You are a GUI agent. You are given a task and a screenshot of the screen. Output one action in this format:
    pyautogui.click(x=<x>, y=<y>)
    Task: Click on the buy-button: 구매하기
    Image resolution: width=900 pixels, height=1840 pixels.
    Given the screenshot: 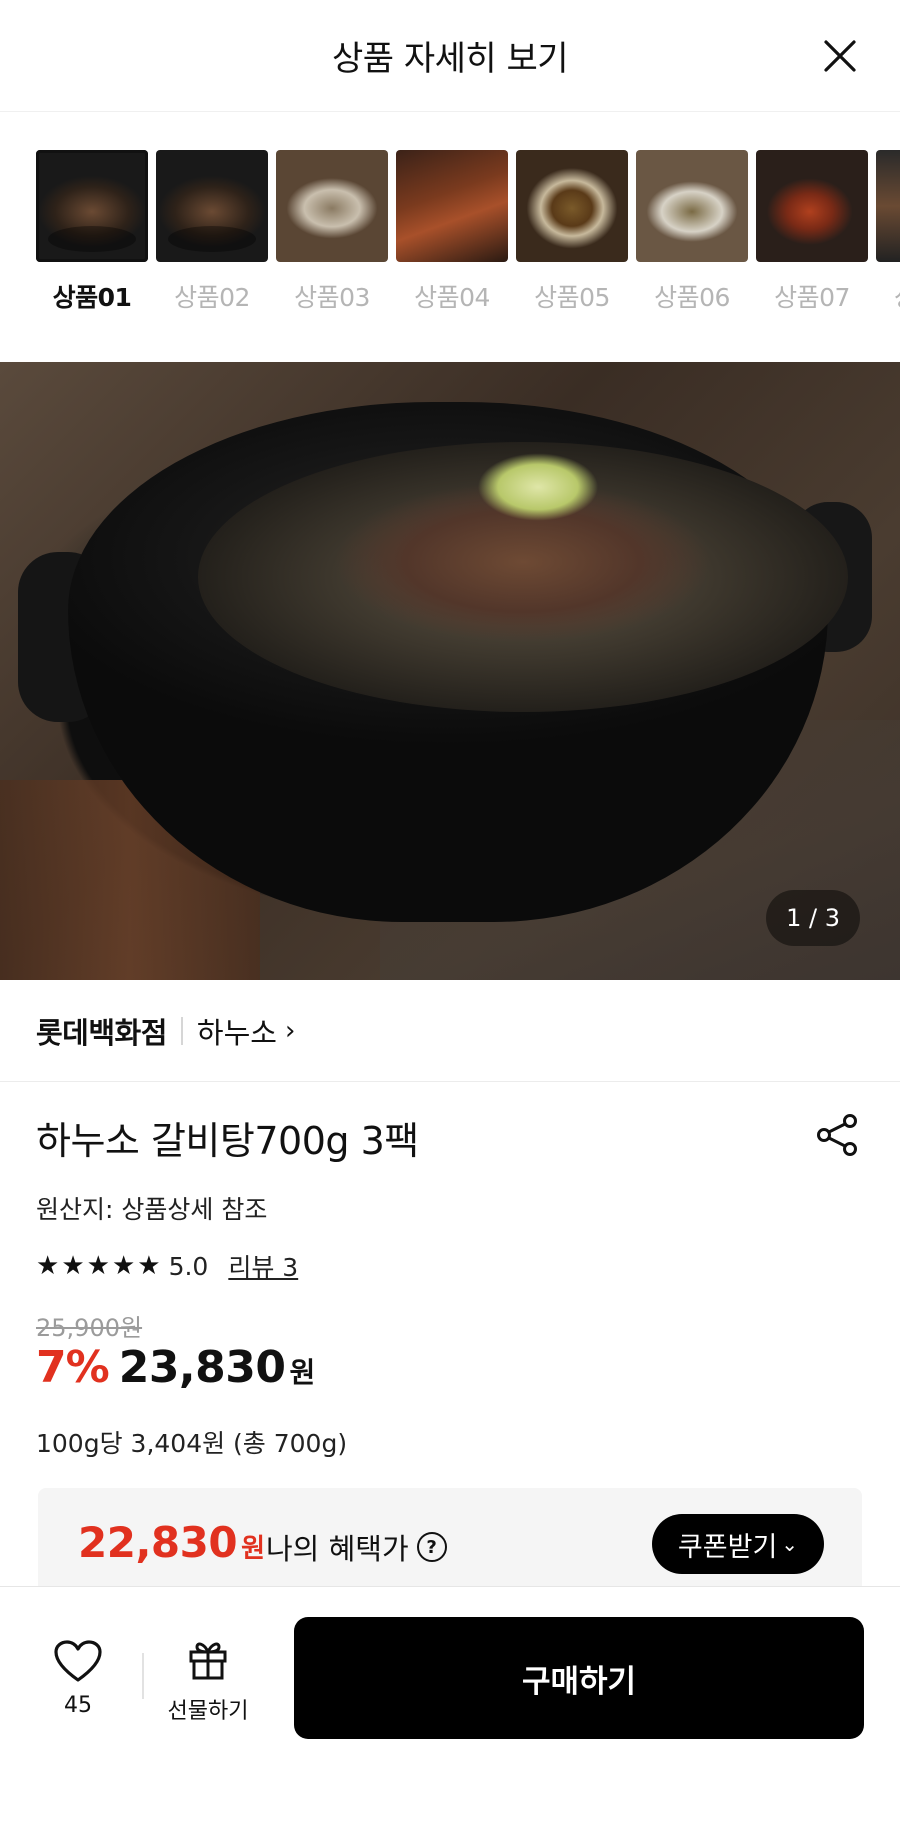 What is the action you would take?
    pyautogui.click(x=579, y=1678)
    